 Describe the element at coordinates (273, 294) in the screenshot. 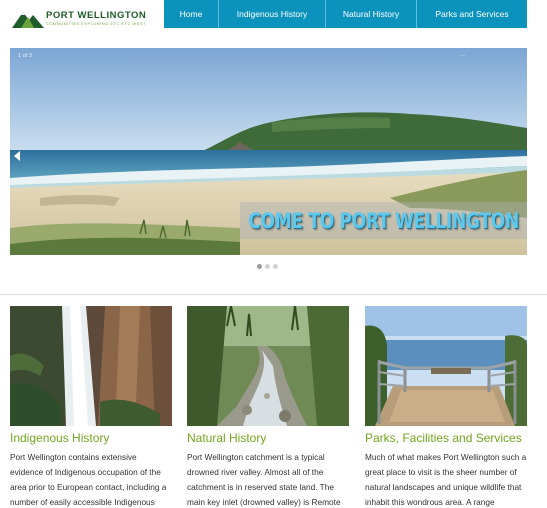

I see `section-divider` at that location.